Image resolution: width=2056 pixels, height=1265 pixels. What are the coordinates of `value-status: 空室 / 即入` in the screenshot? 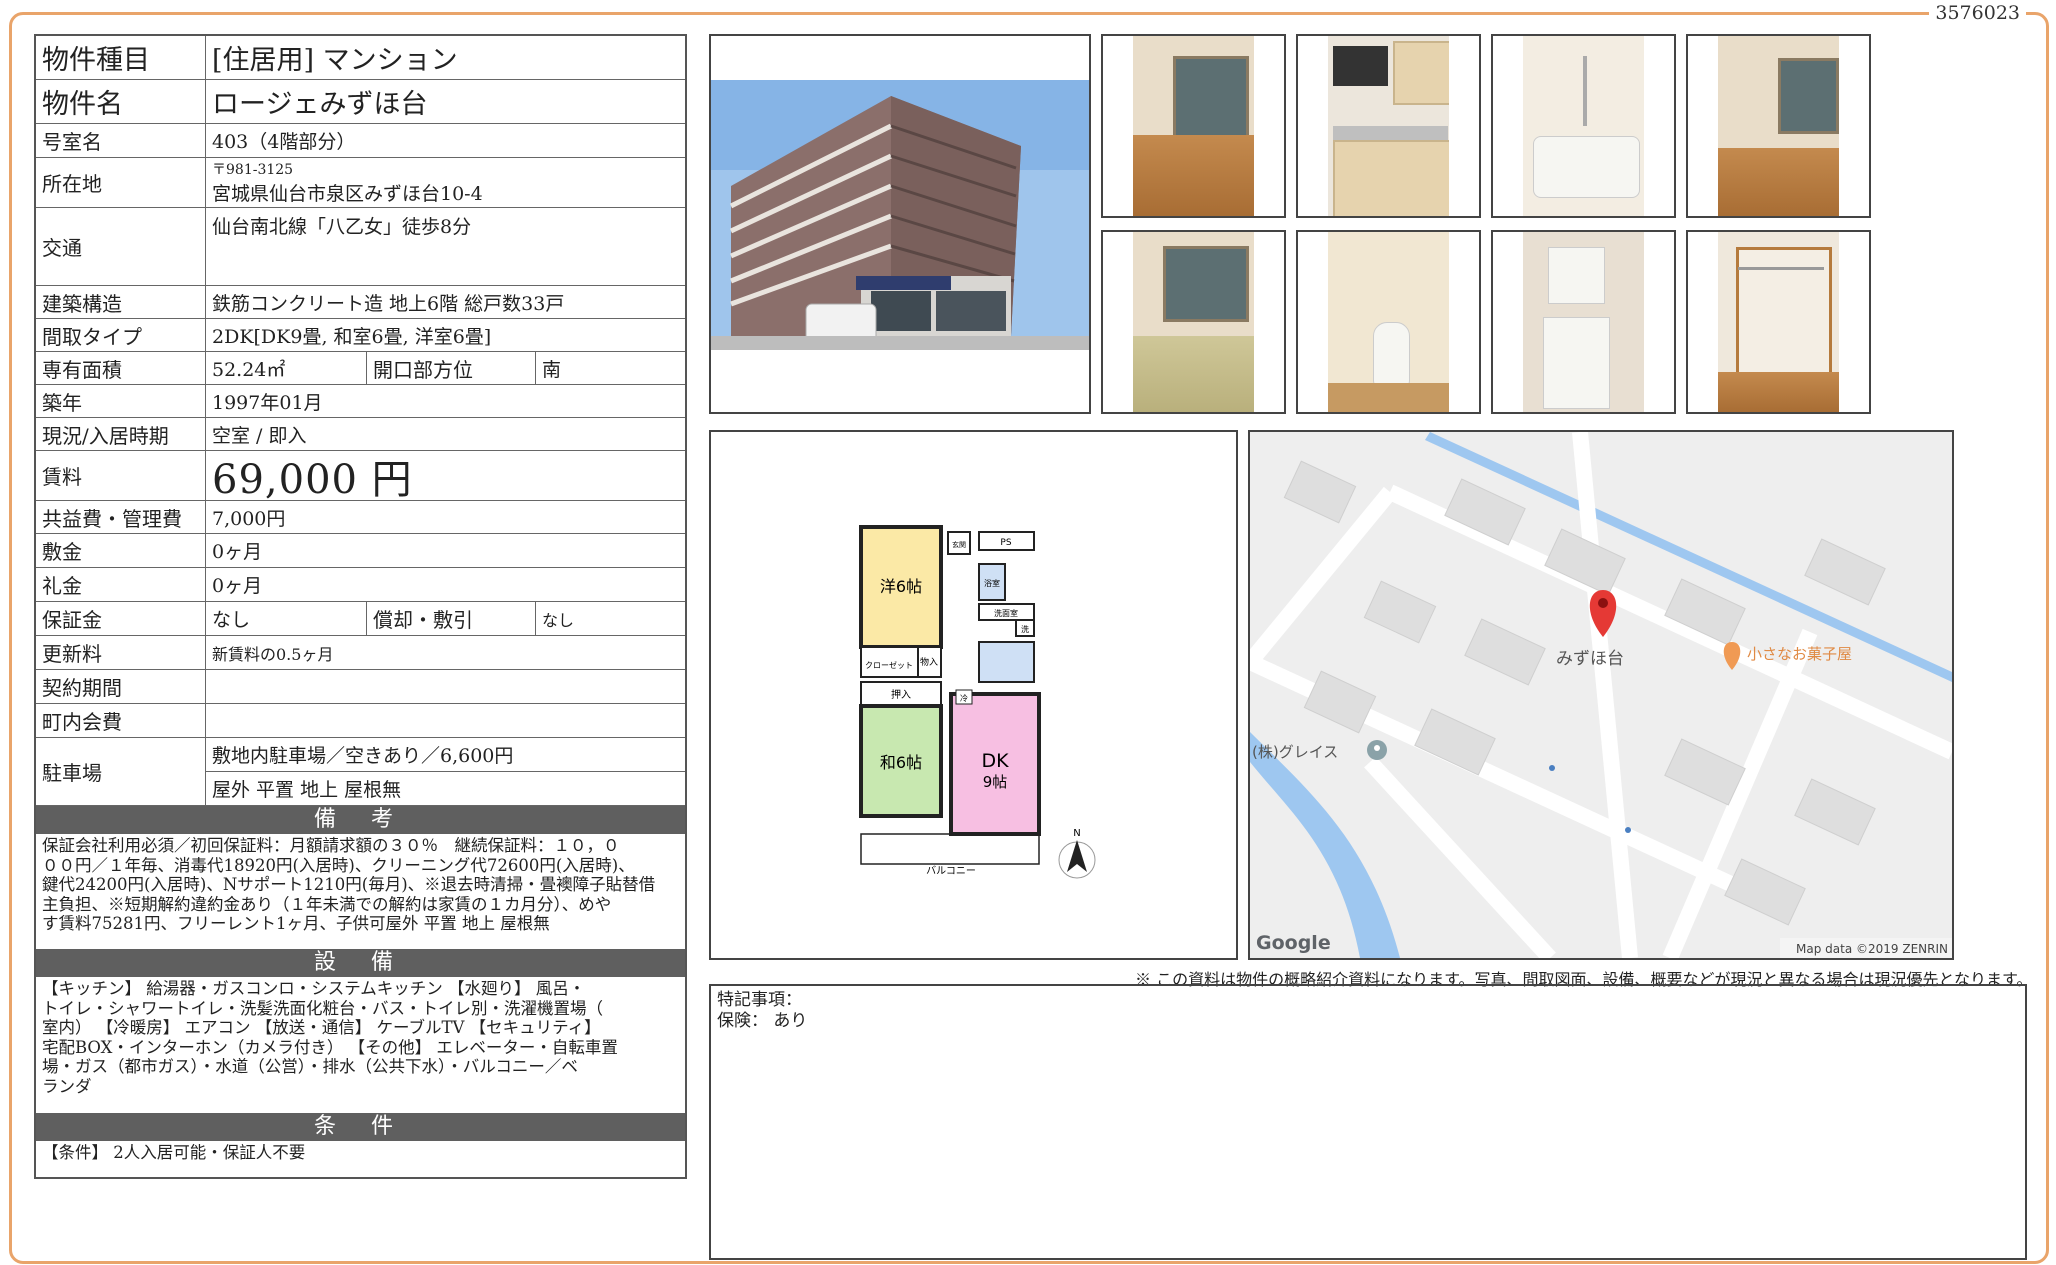 It's located at (259, 435).